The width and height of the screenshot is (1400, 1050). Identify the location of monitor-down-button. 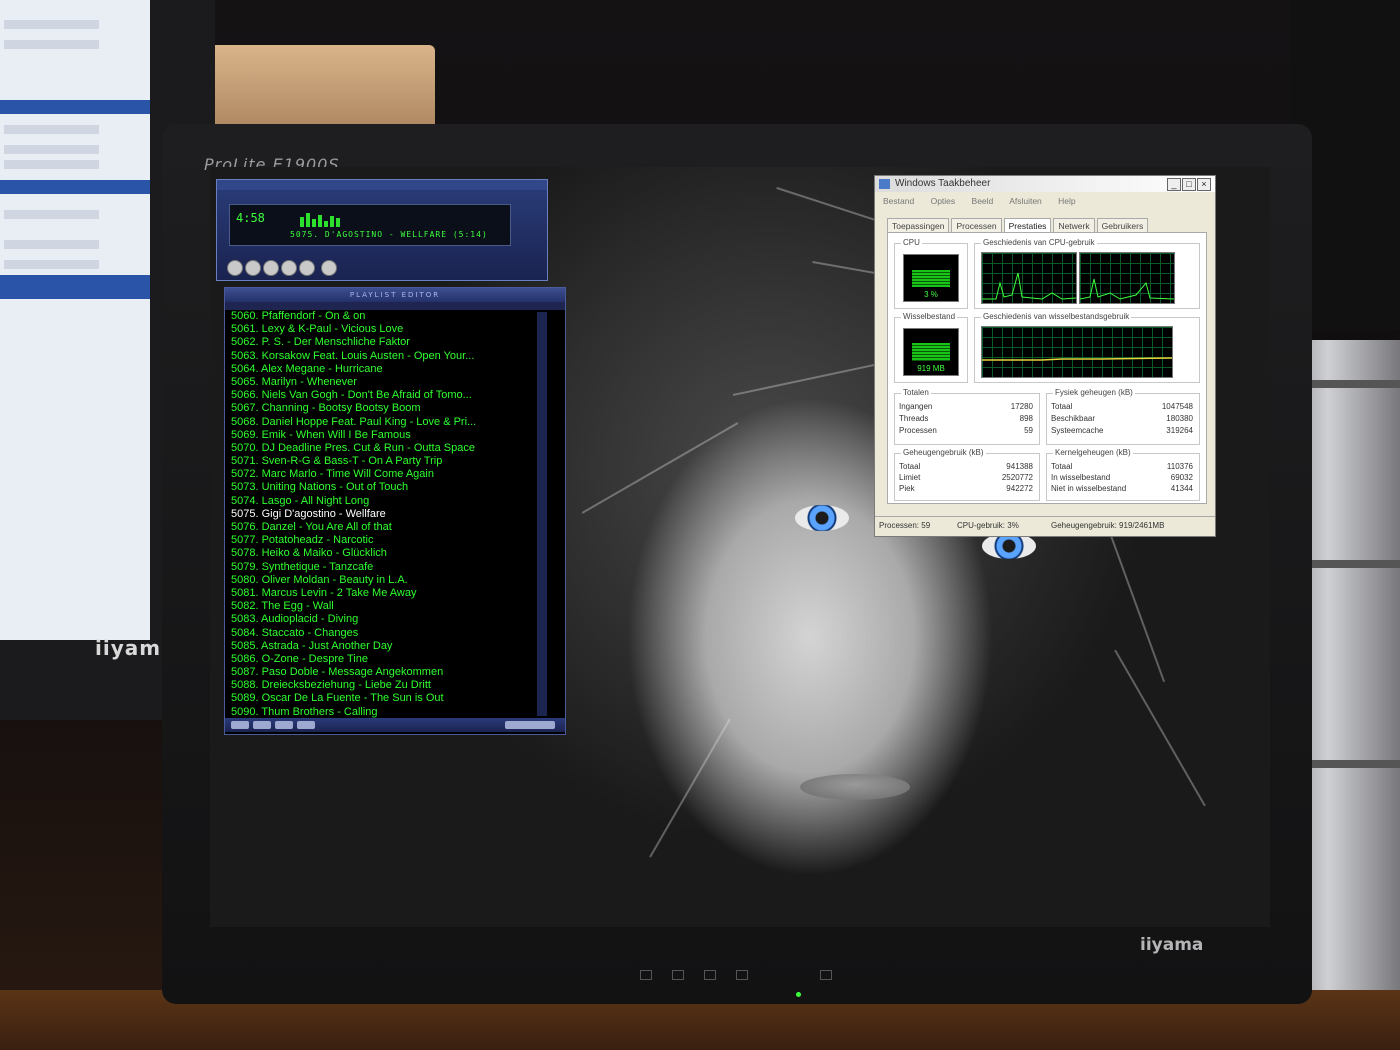
(678, 975).